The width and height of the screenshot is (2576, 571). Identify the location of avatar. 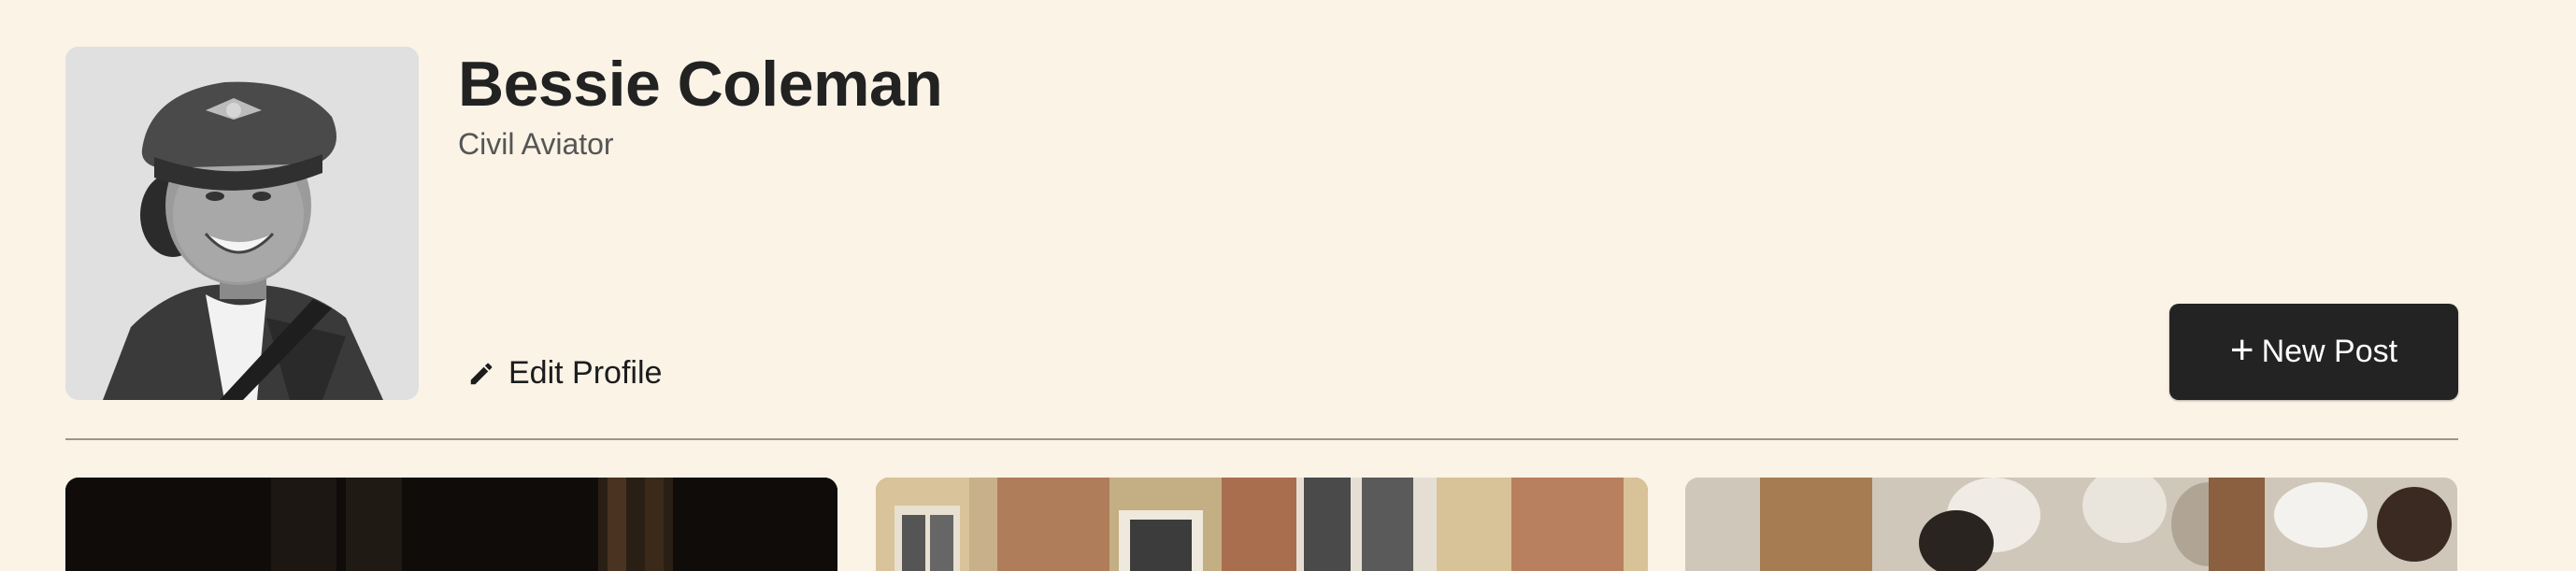
(242, 224).